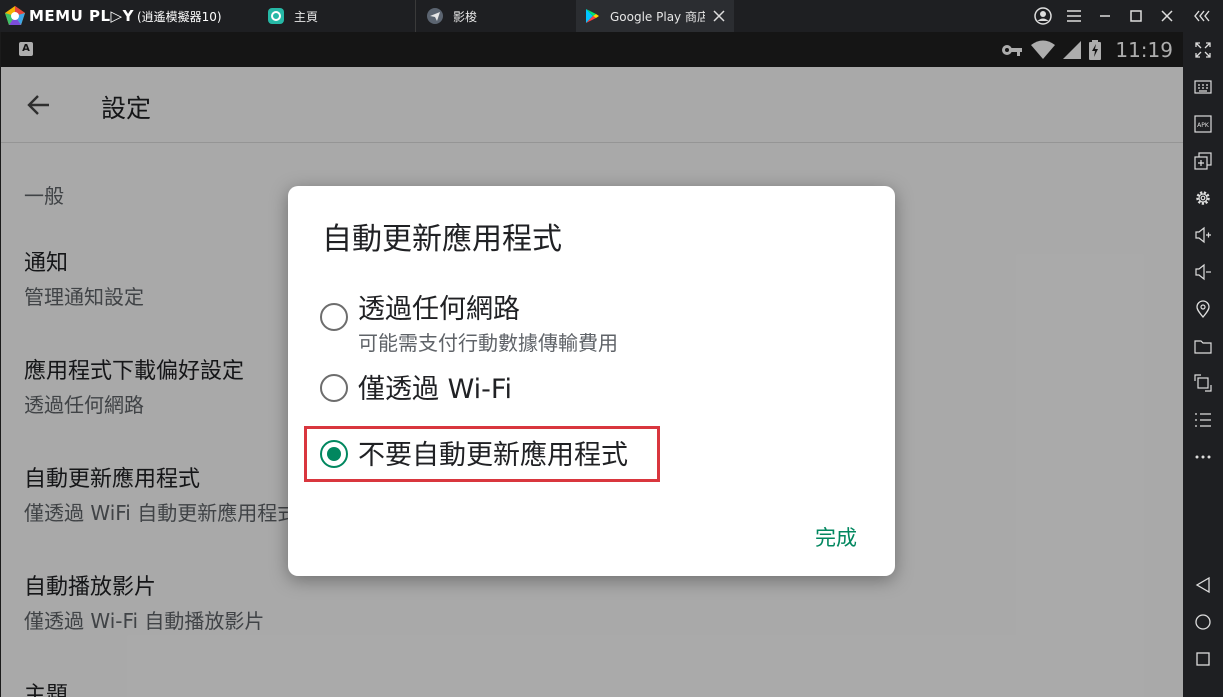 The image size is (1223, 697). Describe the element at coordinates (501, 16) in the screenshot. I see `tab-shadowsocks: 影梭` at that location.